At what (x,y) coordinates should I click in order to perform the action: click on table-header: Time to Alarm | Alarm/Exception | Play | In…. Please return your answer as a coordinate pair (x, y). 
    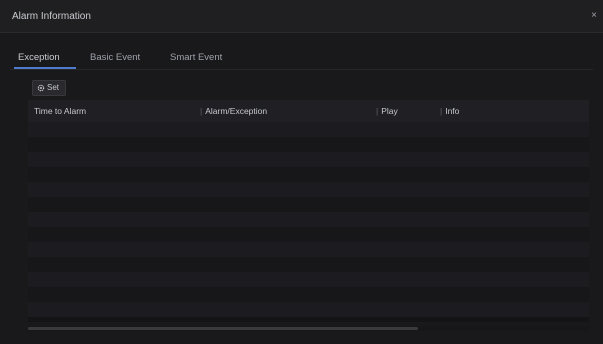
    Looking at the image, I should click on (308, 111).